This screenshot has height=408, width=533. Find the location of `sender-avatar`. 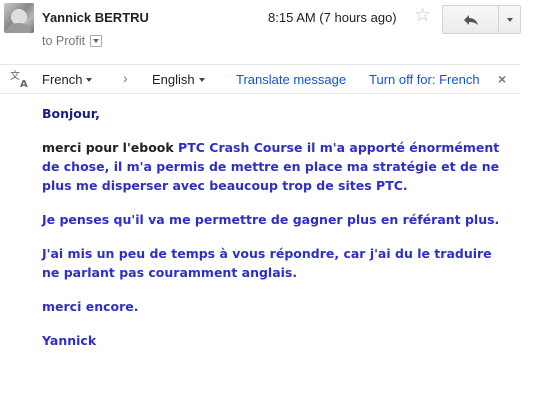

sender-avatar is located at coordinates (19, 18).